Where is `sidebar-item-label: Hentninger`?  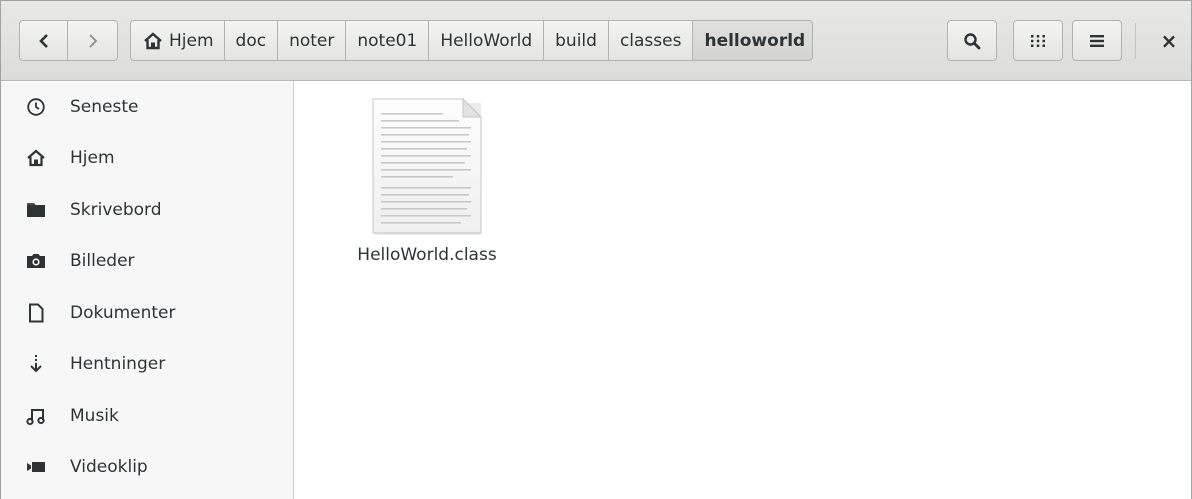
sidebar-item-label: Hentninger is located at coordinates (118, 364).